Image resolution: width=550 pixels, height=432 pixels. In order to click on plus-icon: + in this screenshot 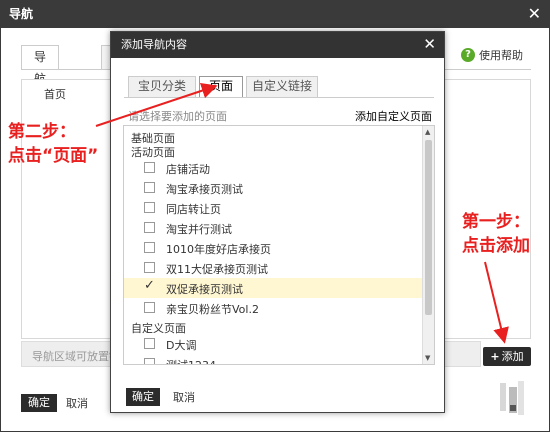, I will do `click(495, 356)`.